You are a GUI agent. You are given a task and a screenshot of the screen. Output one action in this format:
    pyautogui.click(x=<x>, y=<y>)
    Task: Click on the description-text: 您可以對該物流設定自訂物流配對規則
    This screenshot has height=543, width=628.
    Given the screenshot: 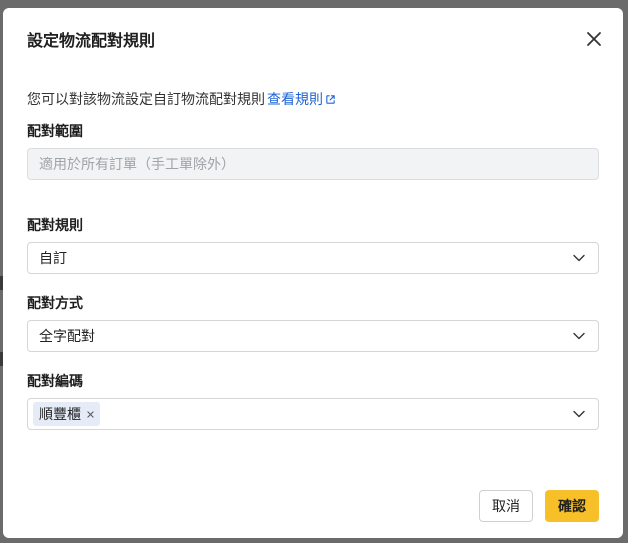 What is the action you would take?
    pyautogui.click(x=146, y=100)
    